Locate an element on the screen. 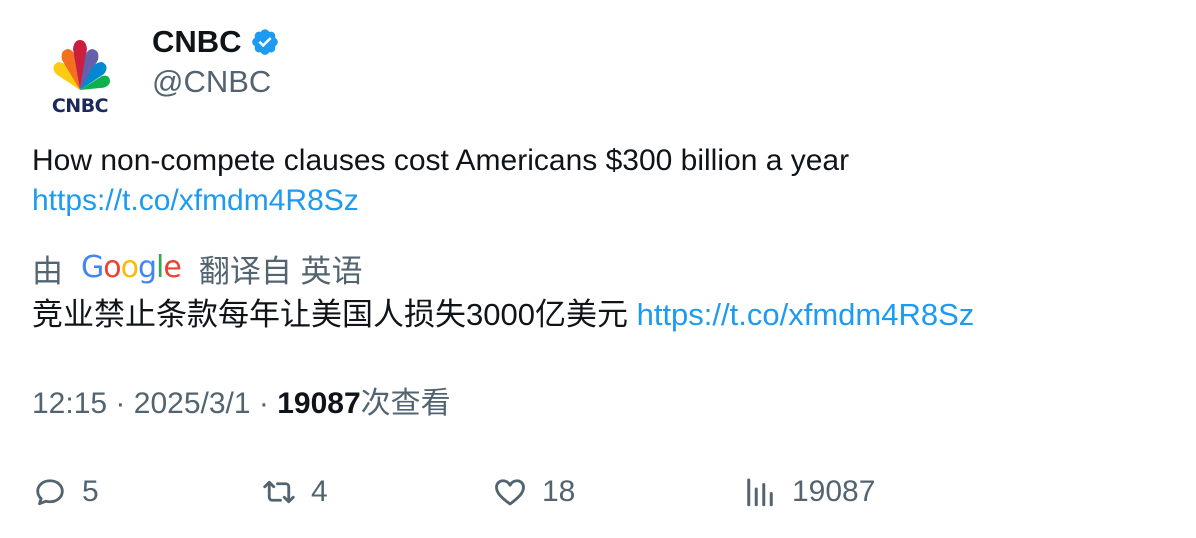 The image size is (1196, 538). retweet-button: 4 is located at coordinates (294, 492).